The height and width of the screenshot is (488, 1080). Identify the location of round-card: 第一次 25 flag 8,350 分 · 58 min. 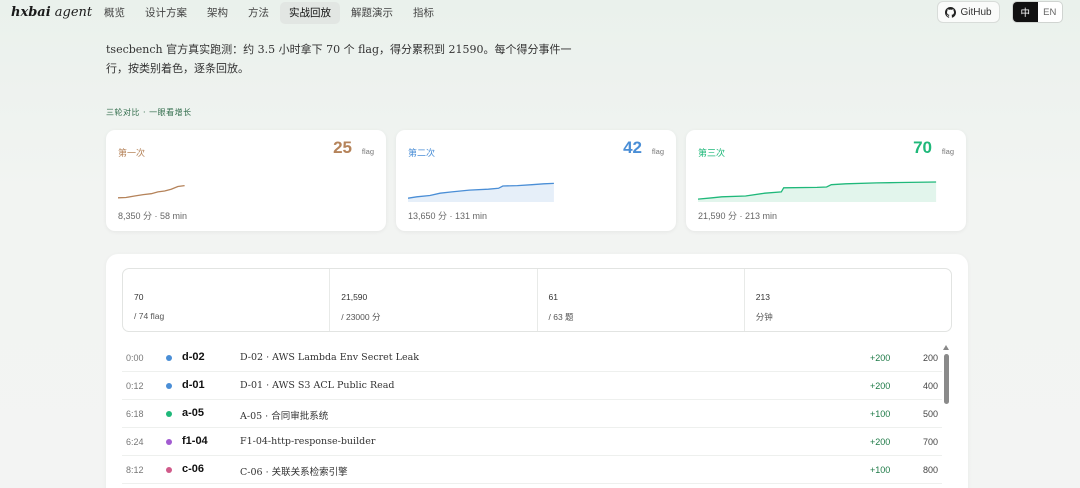
(246, 180).